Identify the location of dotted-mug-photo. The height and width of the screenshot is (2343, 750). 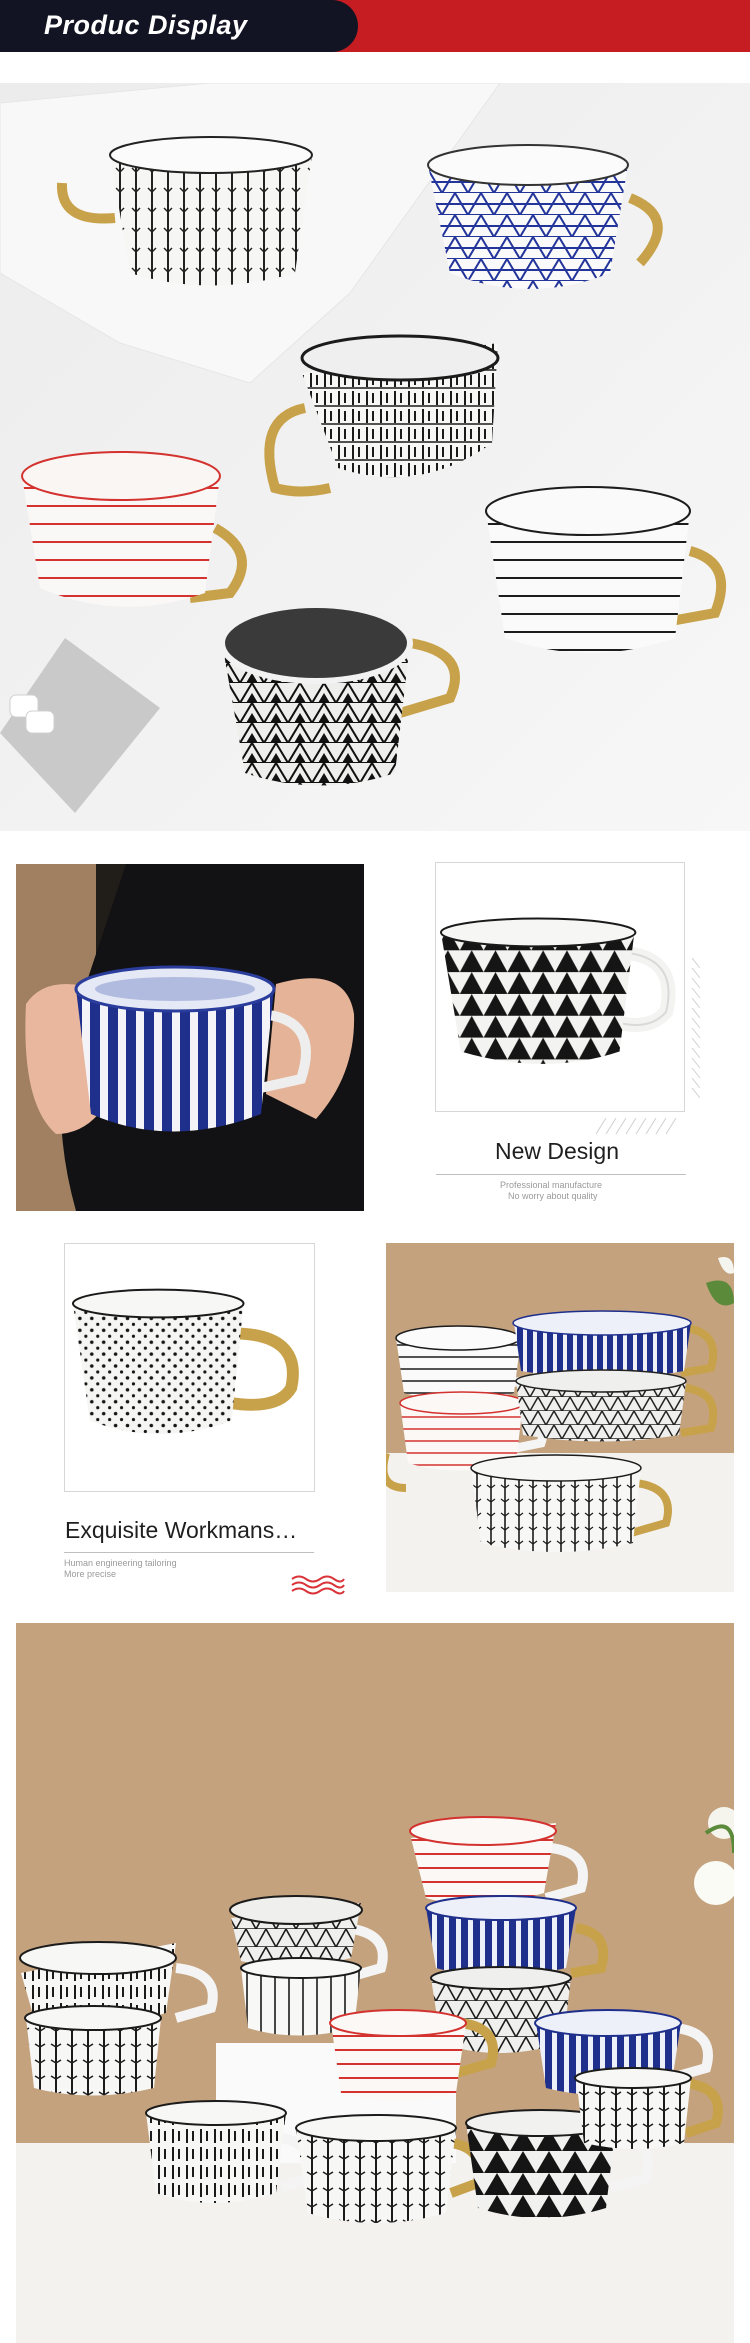
(189, 1367).